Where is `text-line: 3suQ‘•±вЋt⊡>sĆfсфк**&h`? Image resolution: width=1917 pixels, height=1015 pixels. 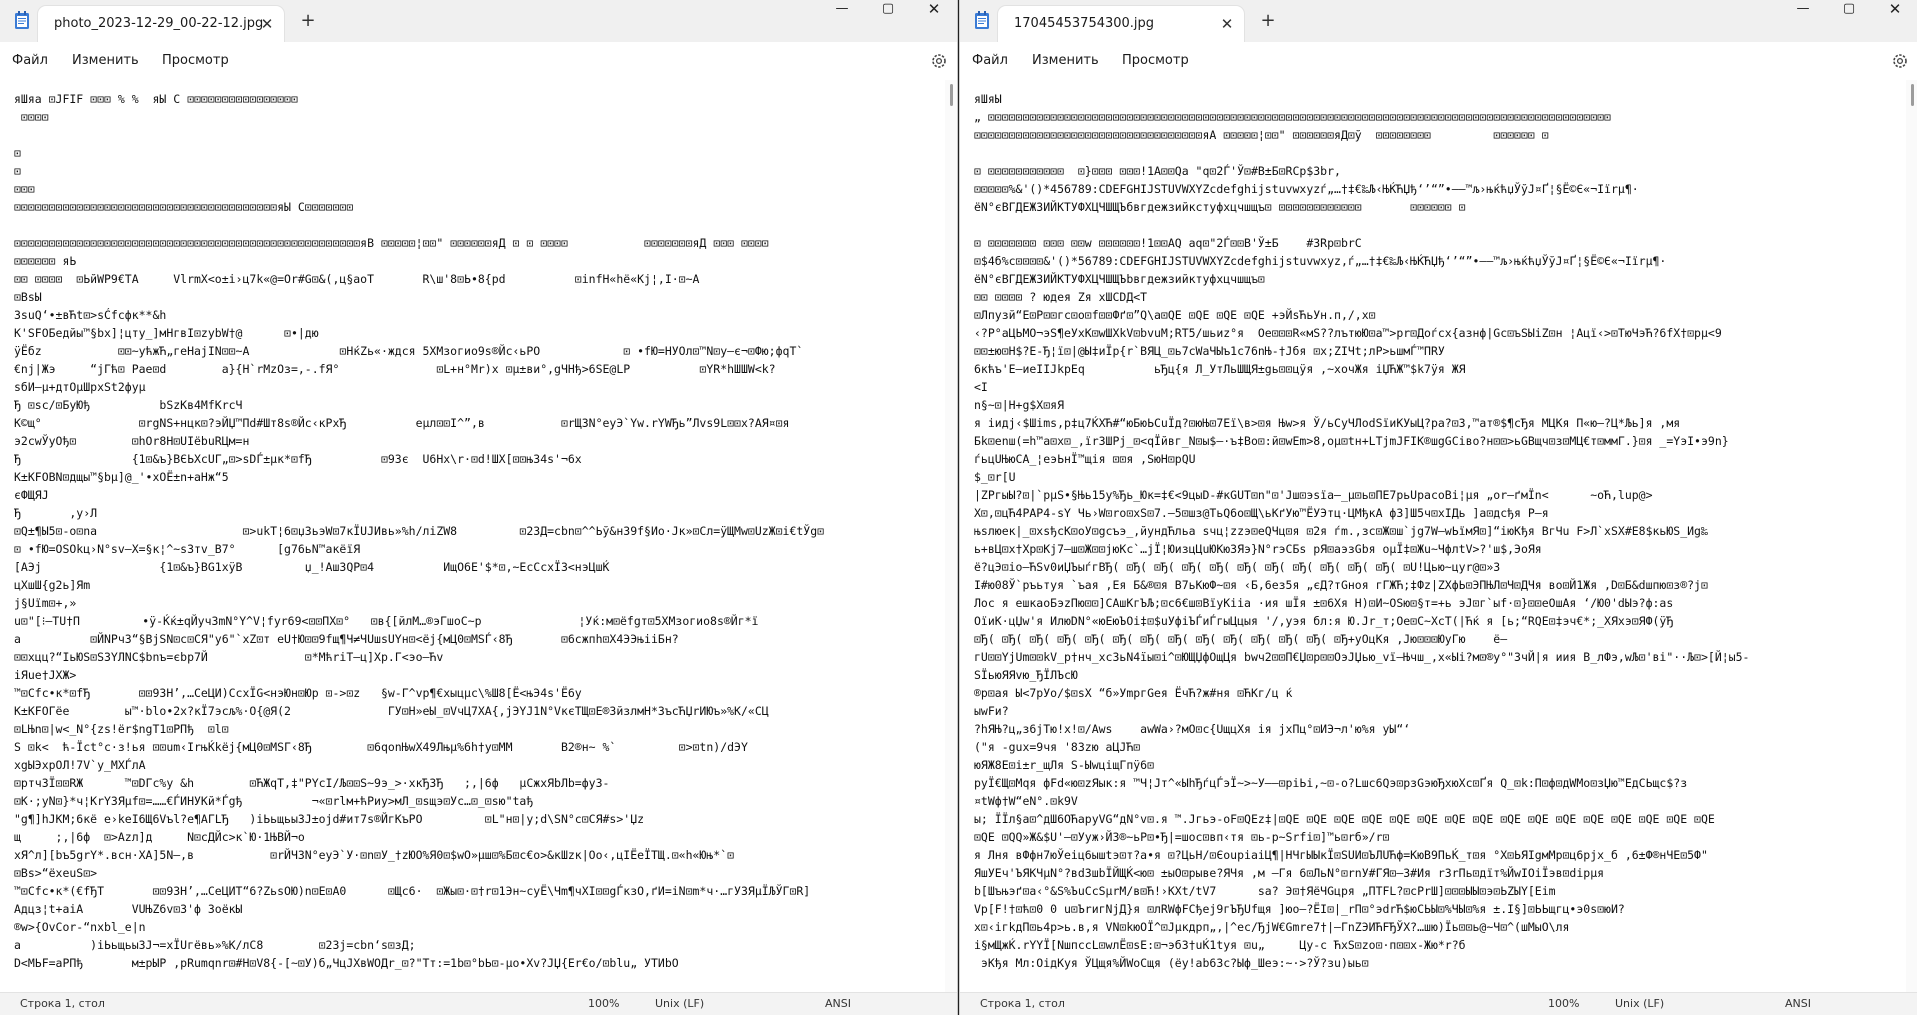
text-line: 3suQ‘•±вЋt⊡>sĆfсфк**&h is located at coordinates (90, 315).